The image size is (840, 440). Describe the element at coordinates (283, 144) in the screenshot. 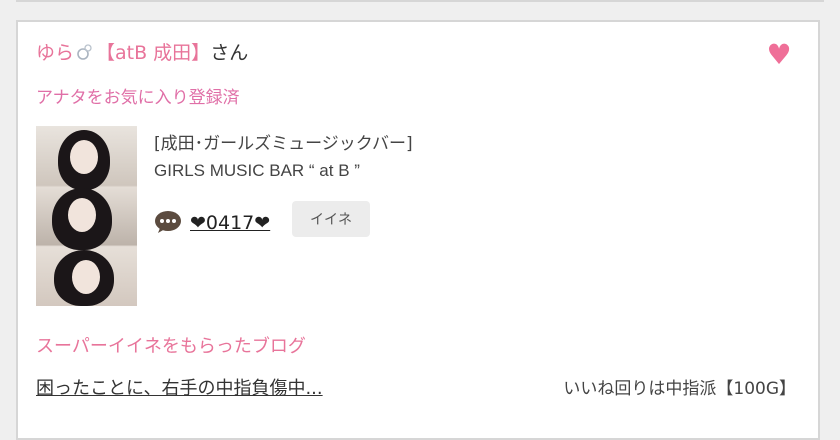

I see `shop-category: [成田･ガールズミュージックバー]` at that location.